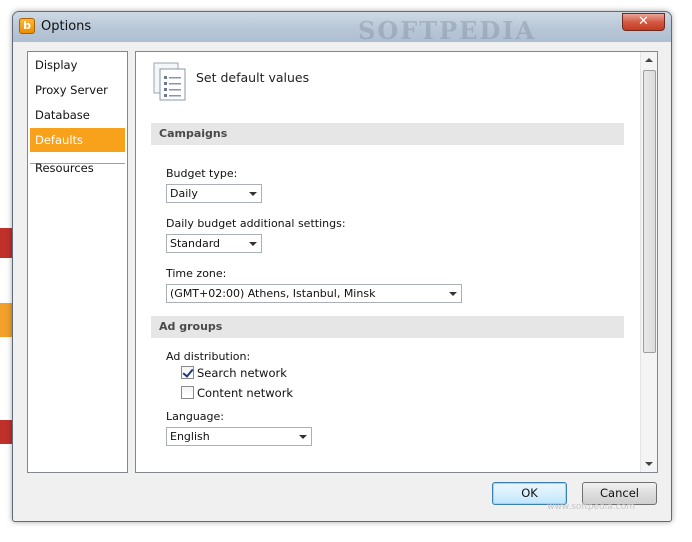  I want to click on budget-type-value: Daily, so click(184, 193).